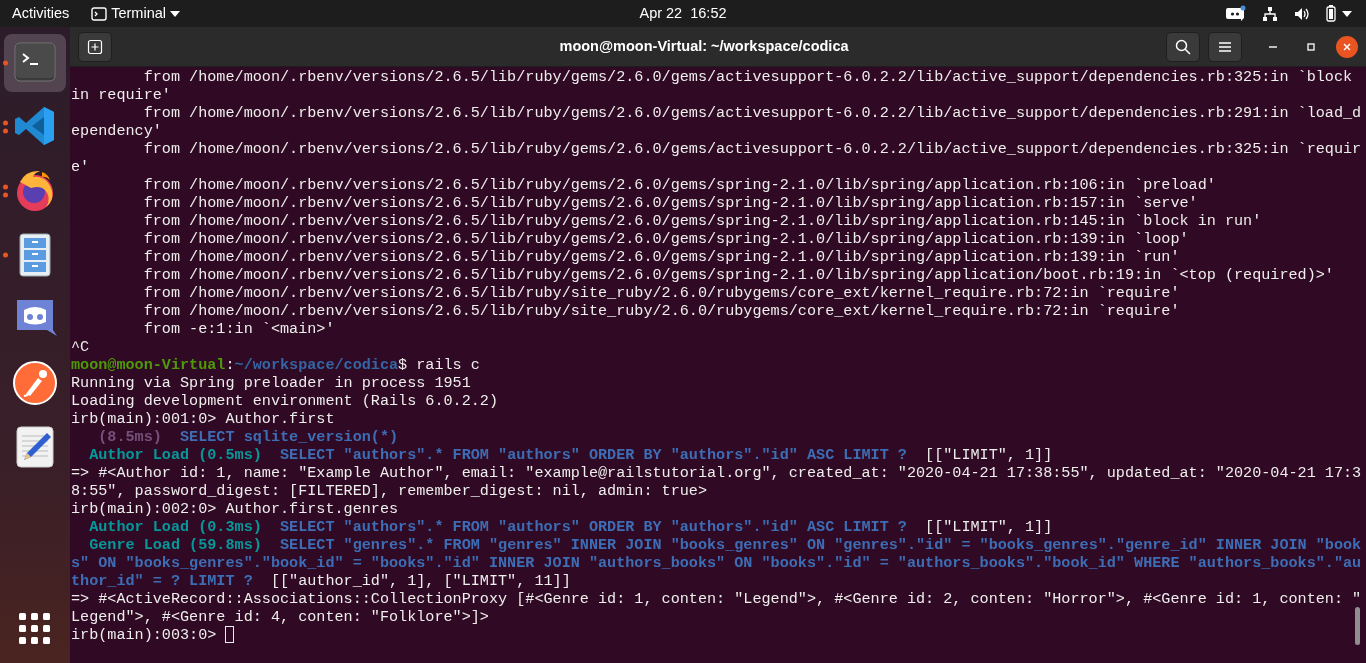 The width and height of the screenshot is (1366, 663). I want to click on terminal-line: Running via Spring preloader in process 1951, so click(271, 383).